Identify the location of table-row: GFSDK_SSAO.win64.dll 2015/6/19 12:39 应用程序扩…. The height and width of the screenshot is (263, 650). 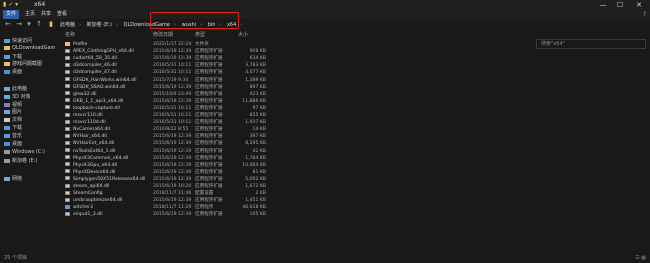
(355, 87).